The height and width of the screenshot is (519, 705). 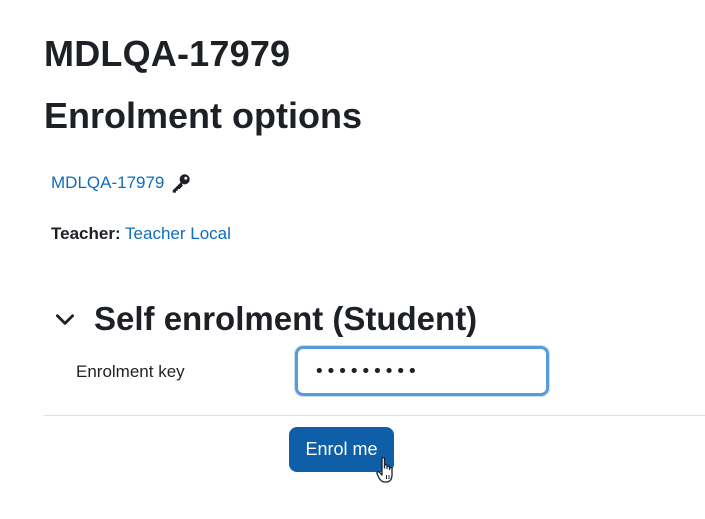 I want to click on teacher-name-link: Teacher Local, so click(x=178, y=233).